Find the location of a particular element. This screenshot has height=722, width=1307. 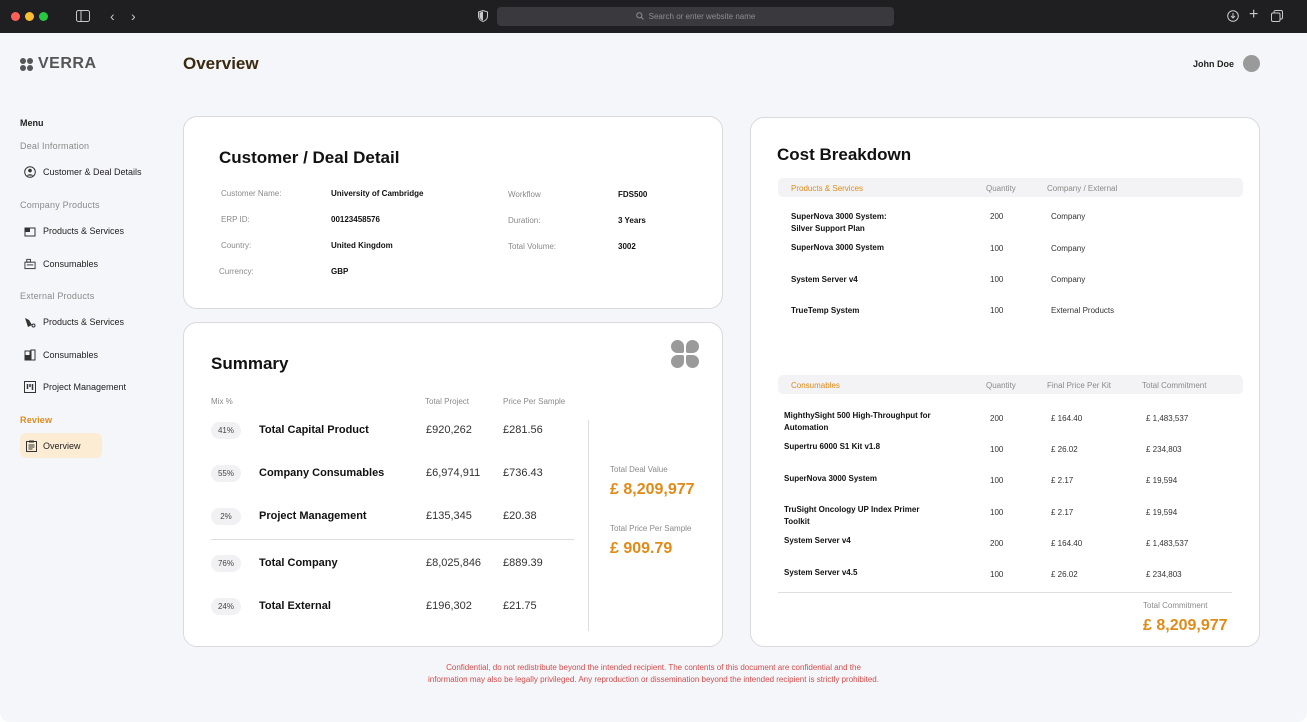

user-menu: John Doe is located at coordinates (1226, 63).